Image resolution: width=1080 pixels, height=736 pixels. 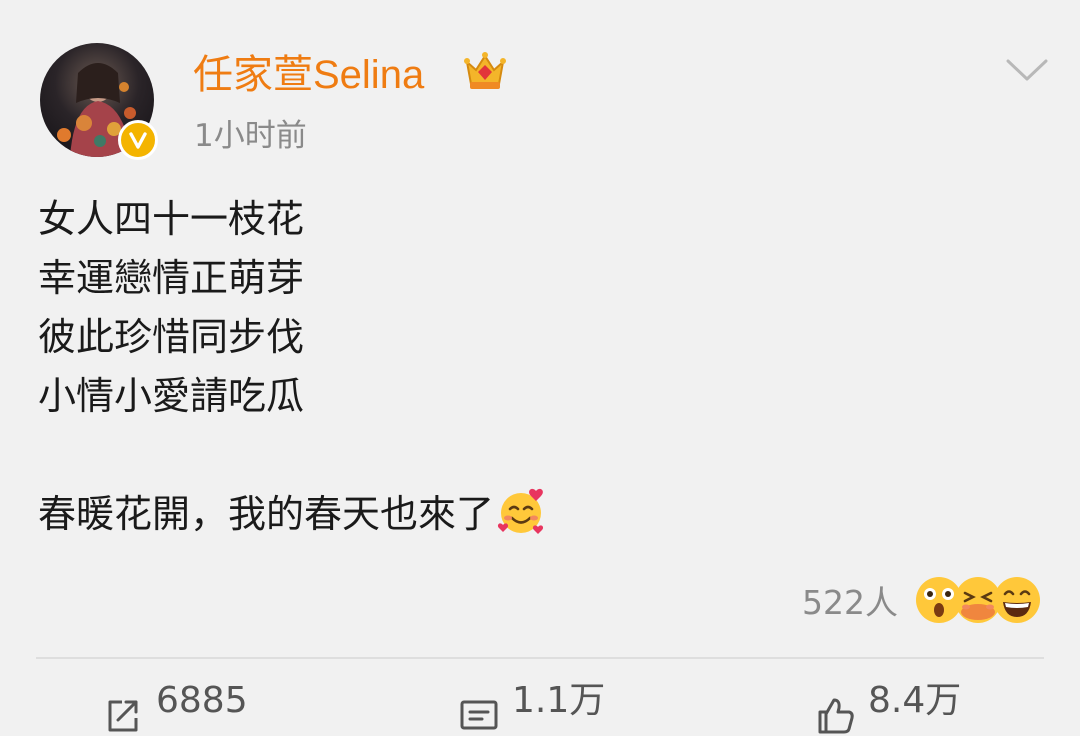 What do you see at coordinates (540, 658) in the screenshot?
I see `divider` at bounding box center [540, 658].